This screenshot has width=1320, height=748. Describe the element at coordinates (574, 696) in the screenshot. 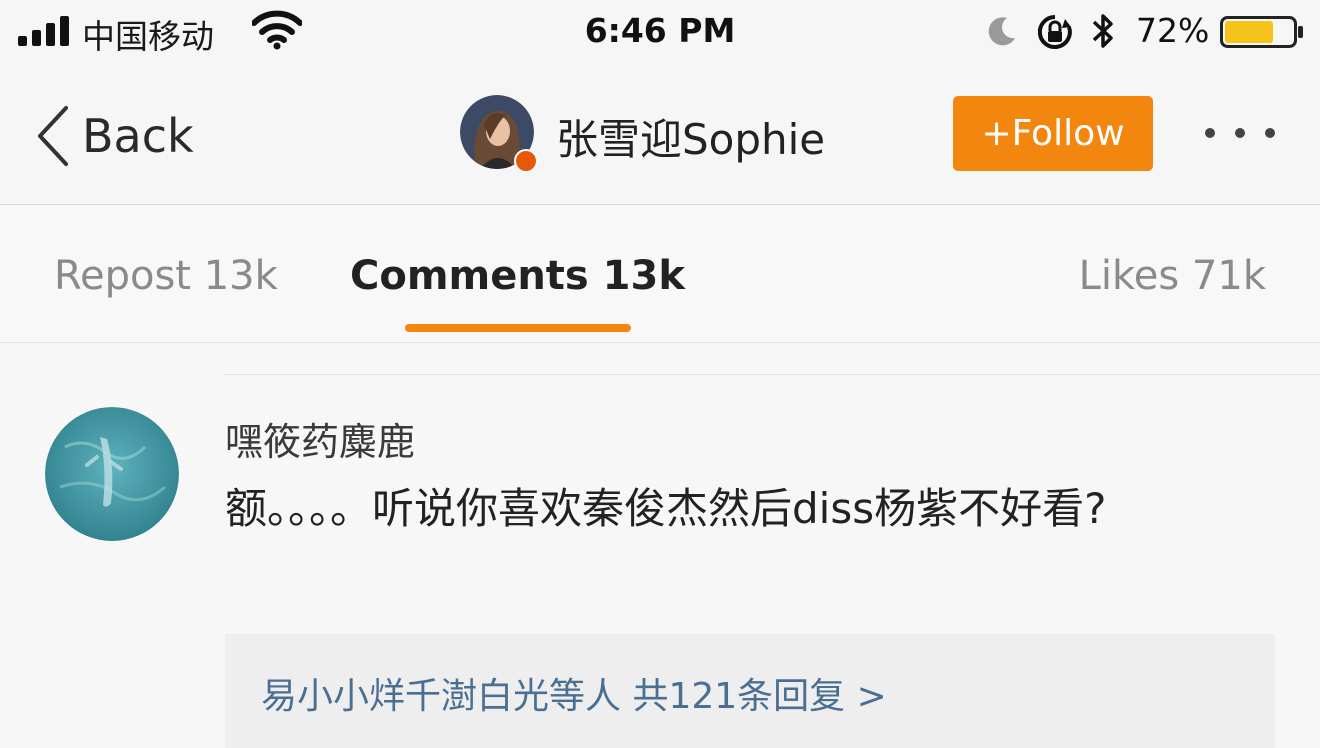

I see `replies-summary-label: 易小小烊千澍白光等人 共121条回复 >` at that location.